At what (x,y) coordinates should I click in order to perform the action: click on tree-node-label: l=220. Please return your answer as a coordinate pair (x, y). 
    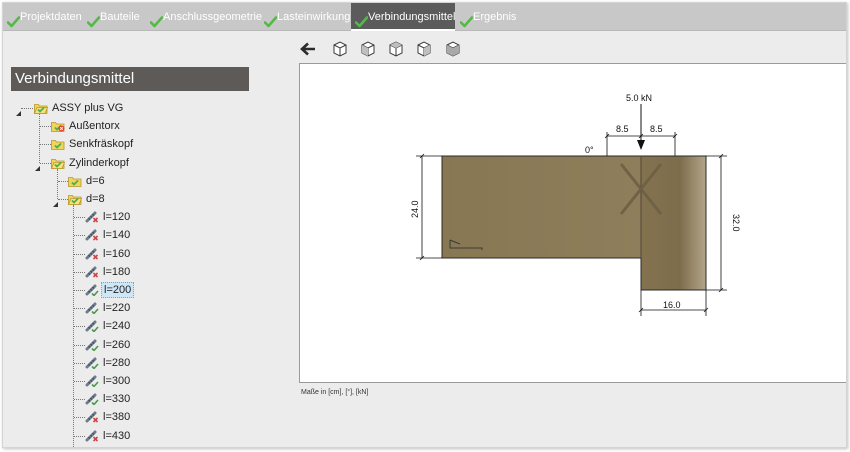
    Looking at the image, I should click on (117, 308).